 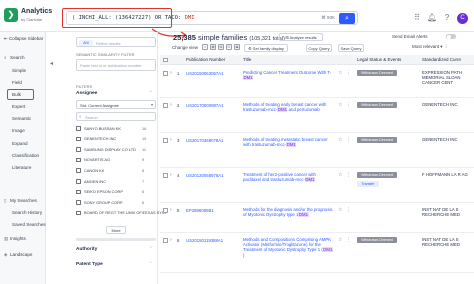 What do you see at coordinates (86, 42) in the screenshot?
I see `ani-tag: ANI` at bounding box center [86, 42].